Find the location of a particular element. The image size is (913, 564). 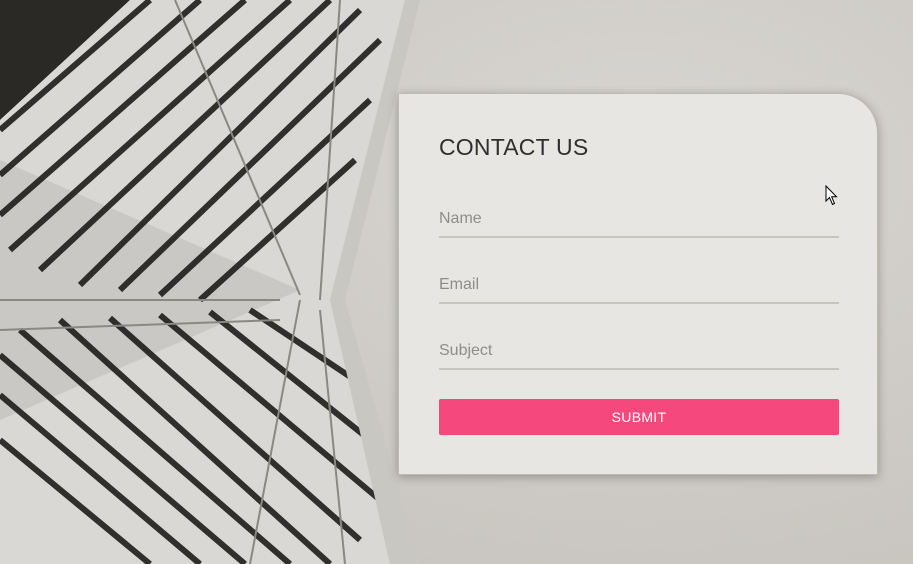

submit-button: SUBMIT is located at coordinates (639, 417).